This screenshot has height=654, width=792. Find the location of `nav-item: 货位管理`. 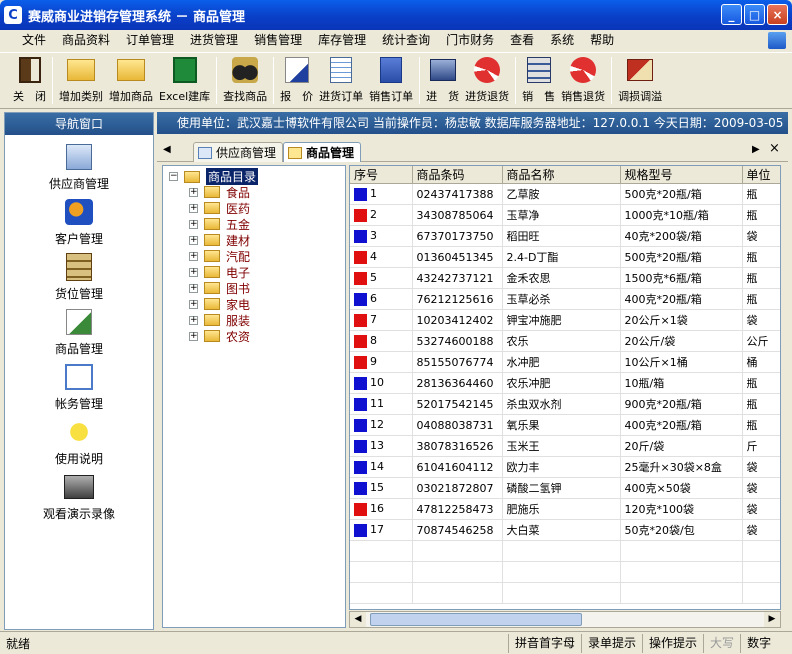

nav-item: 货位管理 is located at coordinates (79, 276).